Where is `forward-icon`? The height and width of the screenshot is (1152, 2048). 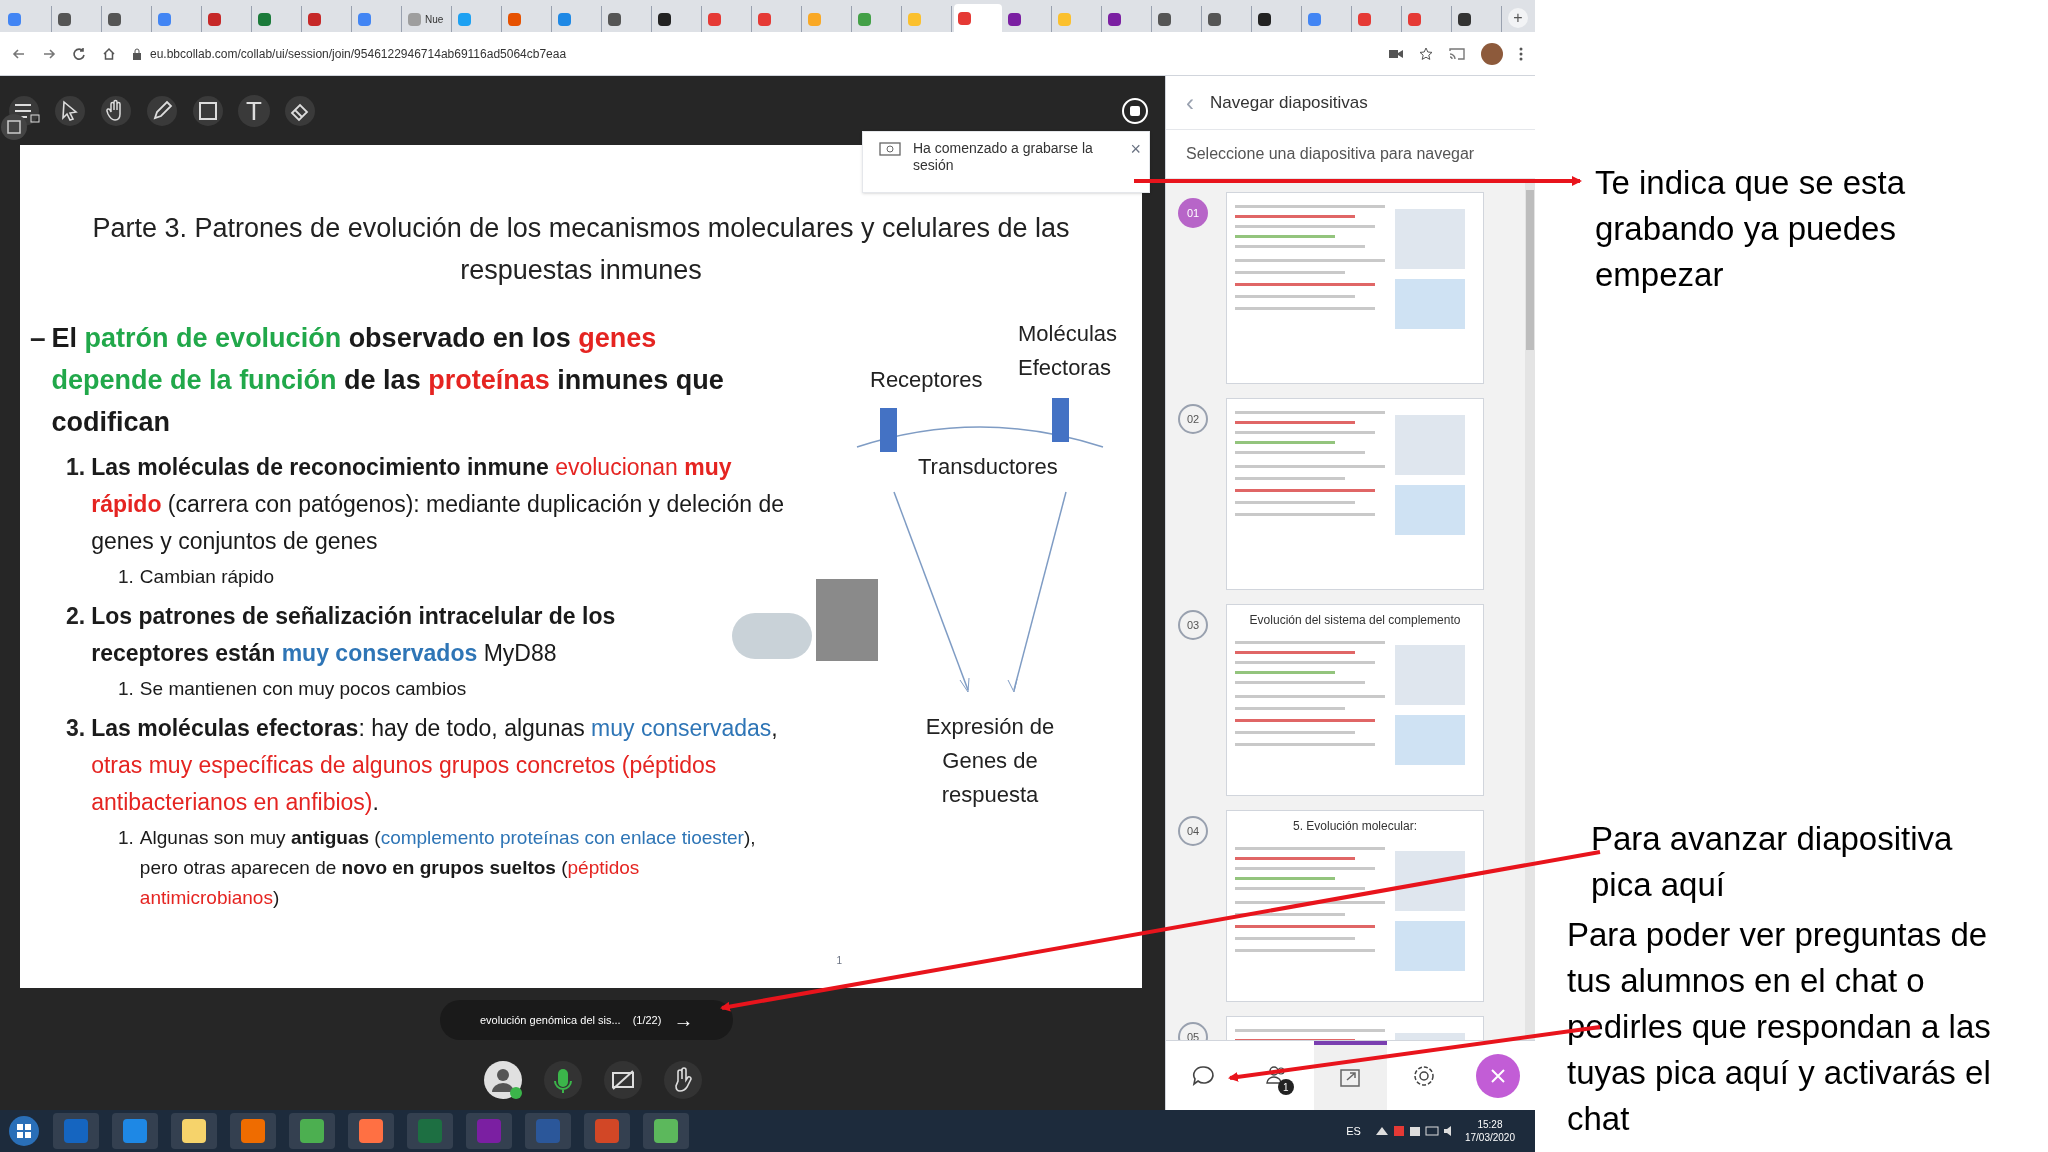 forward-icon is located at coordinates (49, 53).